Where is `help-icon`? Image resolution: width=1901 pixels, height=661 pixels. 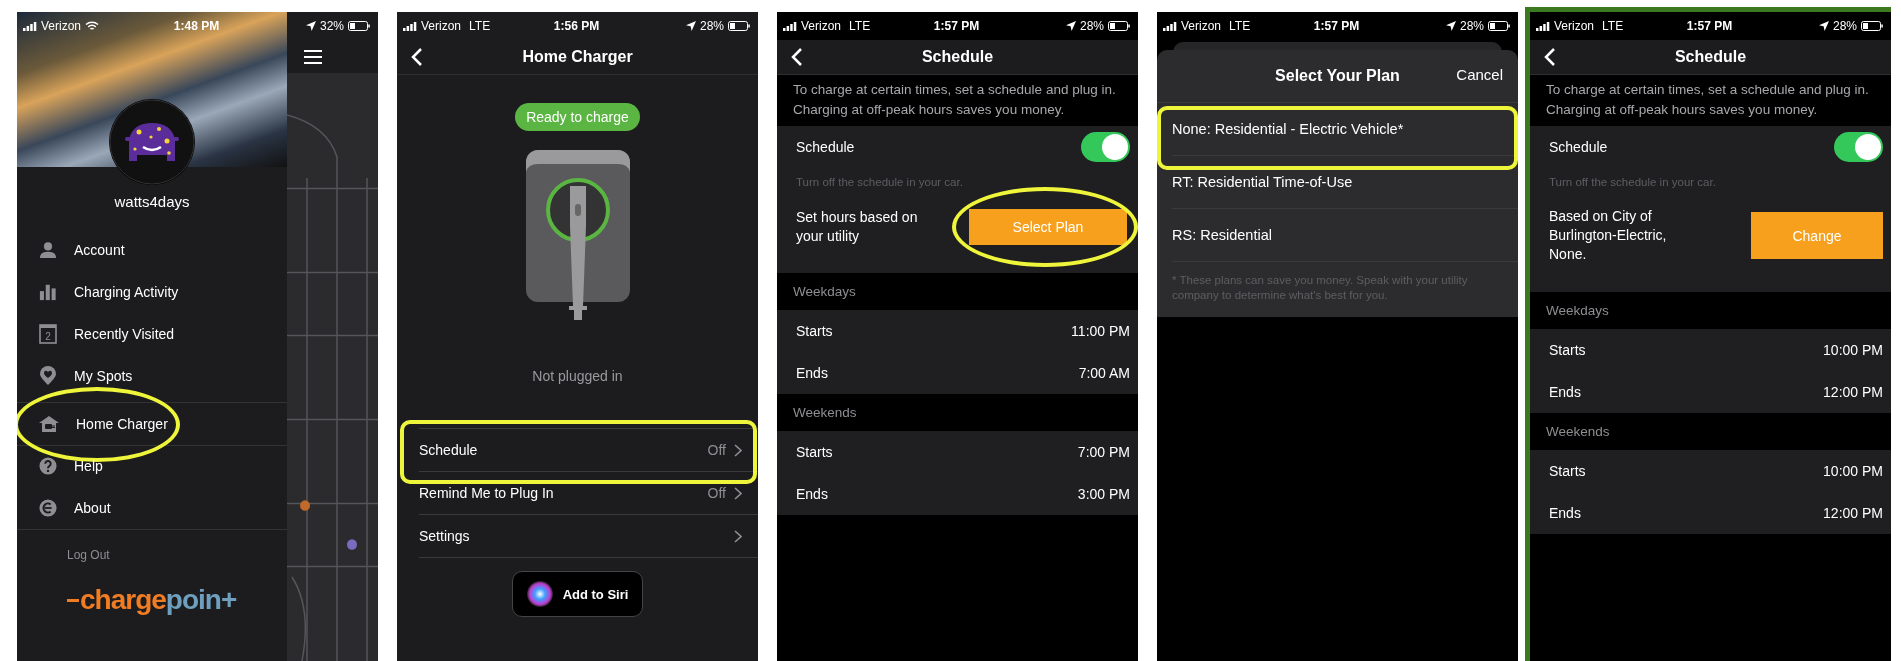 help-icon is located at coordinates (48, 466).